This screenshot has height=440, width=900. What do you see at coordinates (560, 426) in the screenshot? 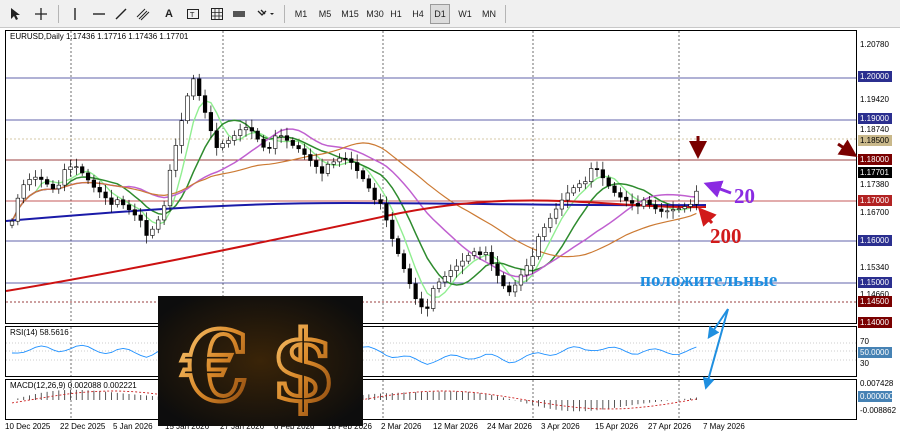
I see `date-label: 3 Apr 2026` at bounding box center [560, 426].